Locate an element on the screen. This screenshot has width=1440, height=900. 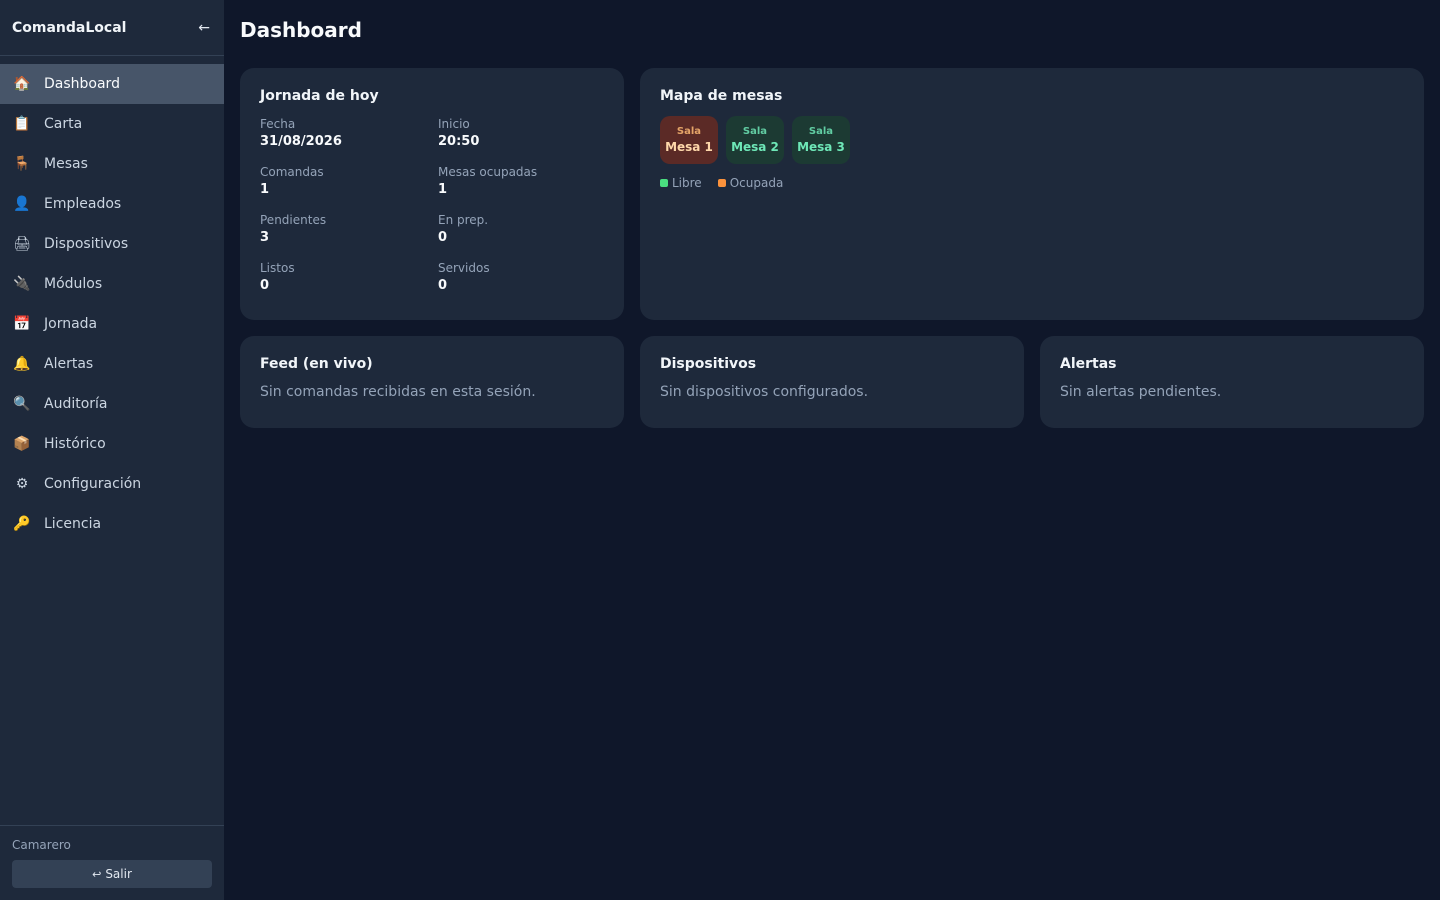
sidebar-item-dashboard: 🏠 Dashboard is located at coordinates (112, 84).